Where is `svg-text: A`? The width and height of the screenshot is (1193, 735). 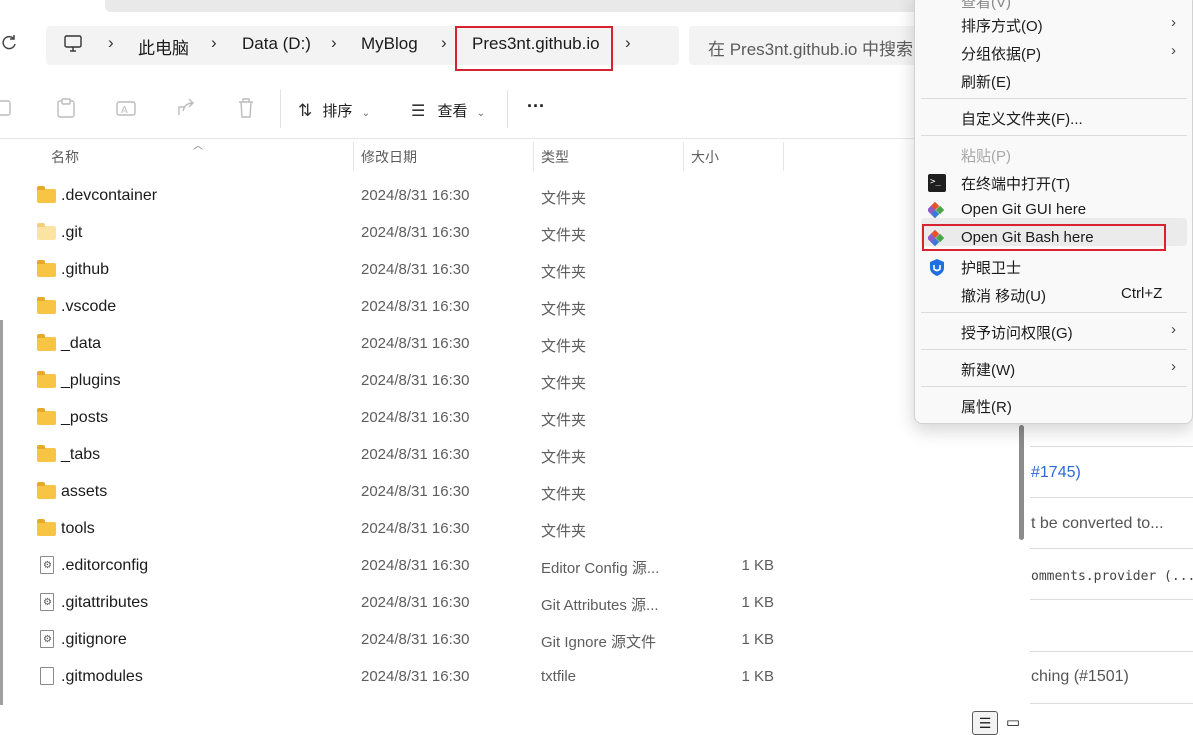
svg-text: A is located at coordinates (124, 110).